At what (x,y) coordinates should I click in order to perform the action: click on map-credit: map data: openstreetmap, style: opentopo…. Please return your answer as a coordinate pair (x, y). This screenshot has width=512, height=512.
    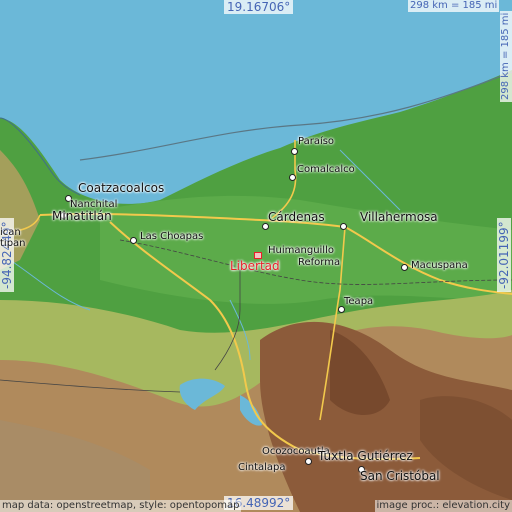
    Looking at the image, I should click on (121, 506).